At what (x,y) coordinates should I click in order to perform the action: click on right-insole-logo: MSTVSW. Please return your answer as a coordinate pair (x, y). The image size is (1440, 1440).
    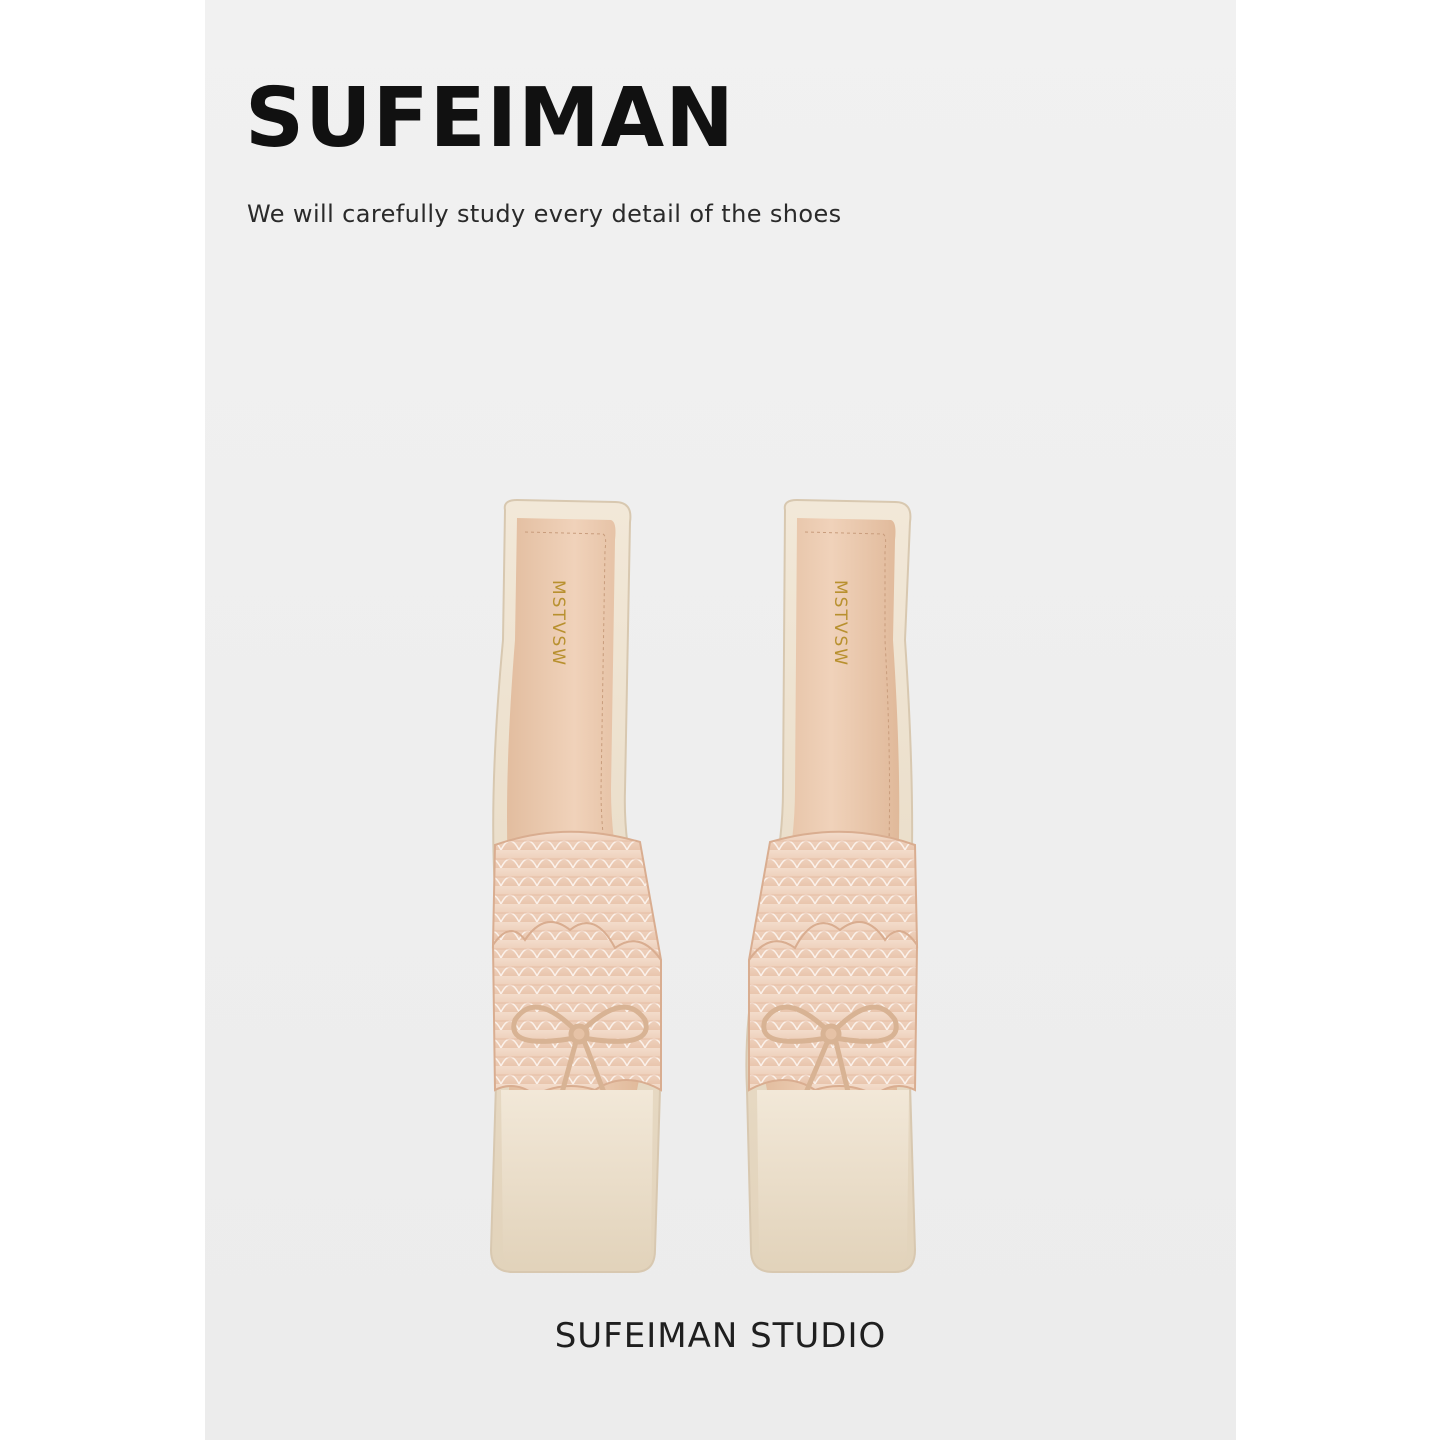
    Looking at the image, I should click on (840, 623).